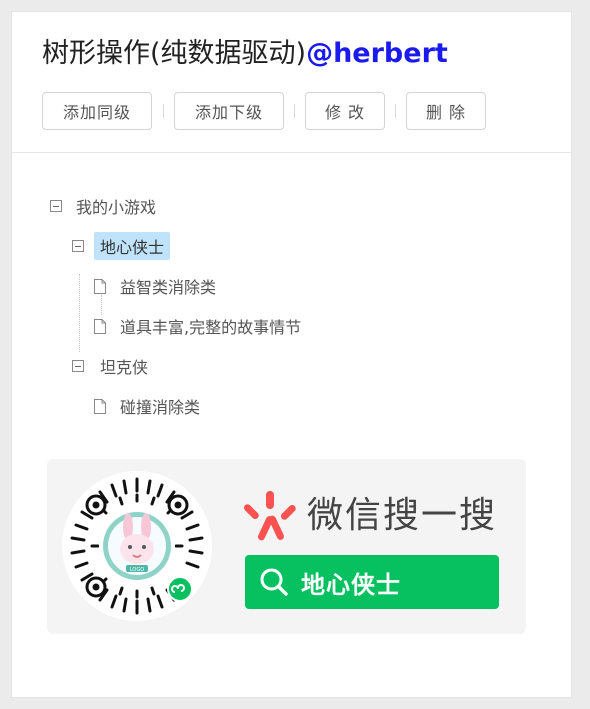 This screenshot has height=709, width=590. Describe the element at coordinates (270, 517) in the screenshot. I see `wechat-search-logo-icon` at that location.